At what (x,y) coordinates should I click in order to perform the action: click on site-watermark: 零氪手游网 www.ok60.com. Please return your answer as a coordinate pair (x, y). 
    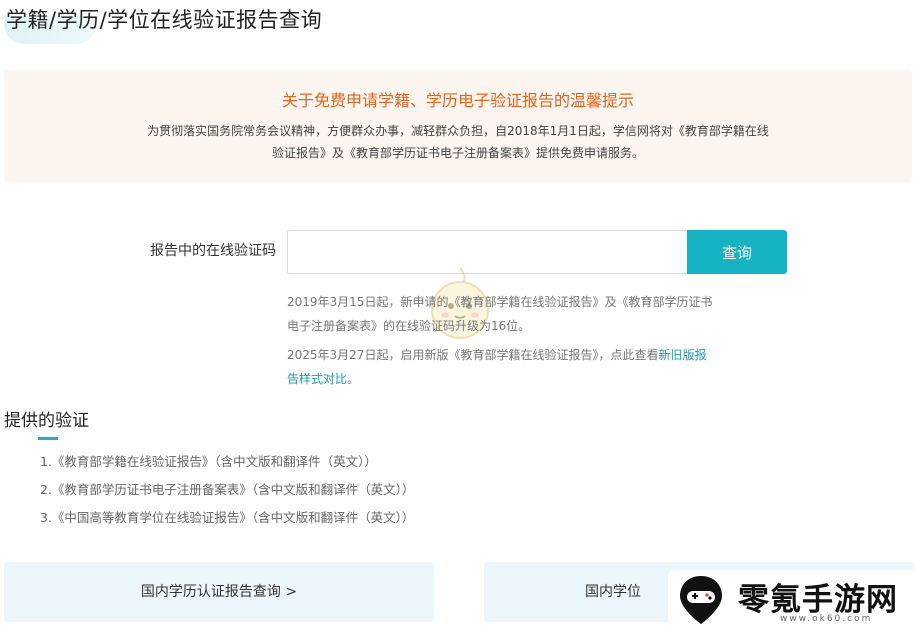
    Looking at the image, I should click on (792, 600).